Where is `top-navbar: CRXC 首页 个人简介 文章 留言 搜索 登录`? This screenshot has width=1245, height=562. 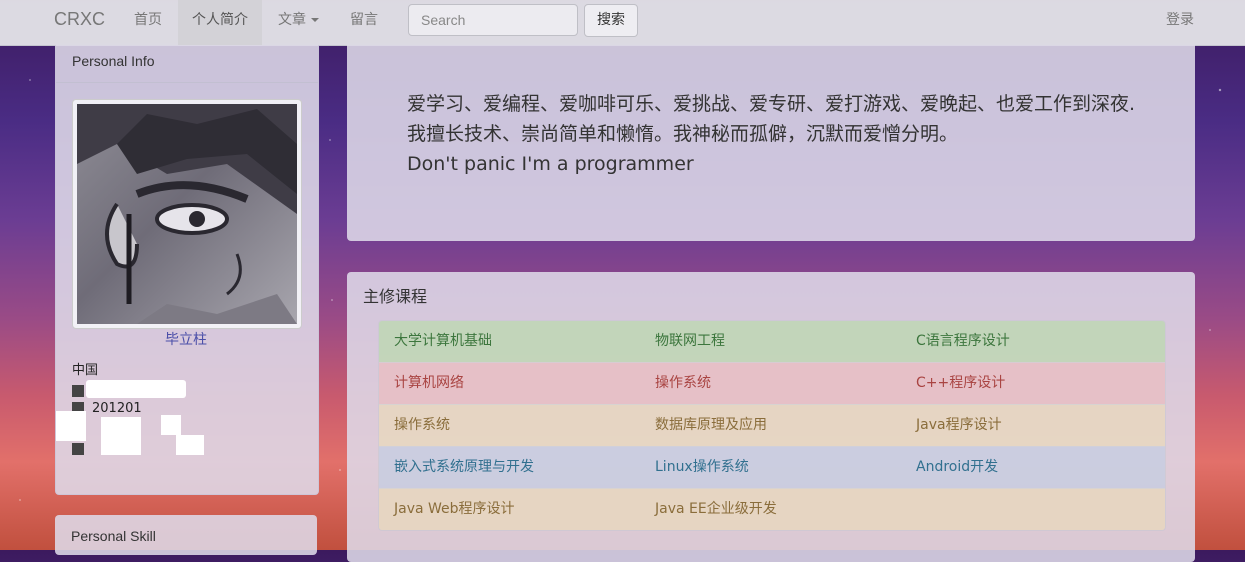 top-navbar: CRXC 首页 个人简介 文章 留言 搜索 登录 is located at coordinates (622, 23).